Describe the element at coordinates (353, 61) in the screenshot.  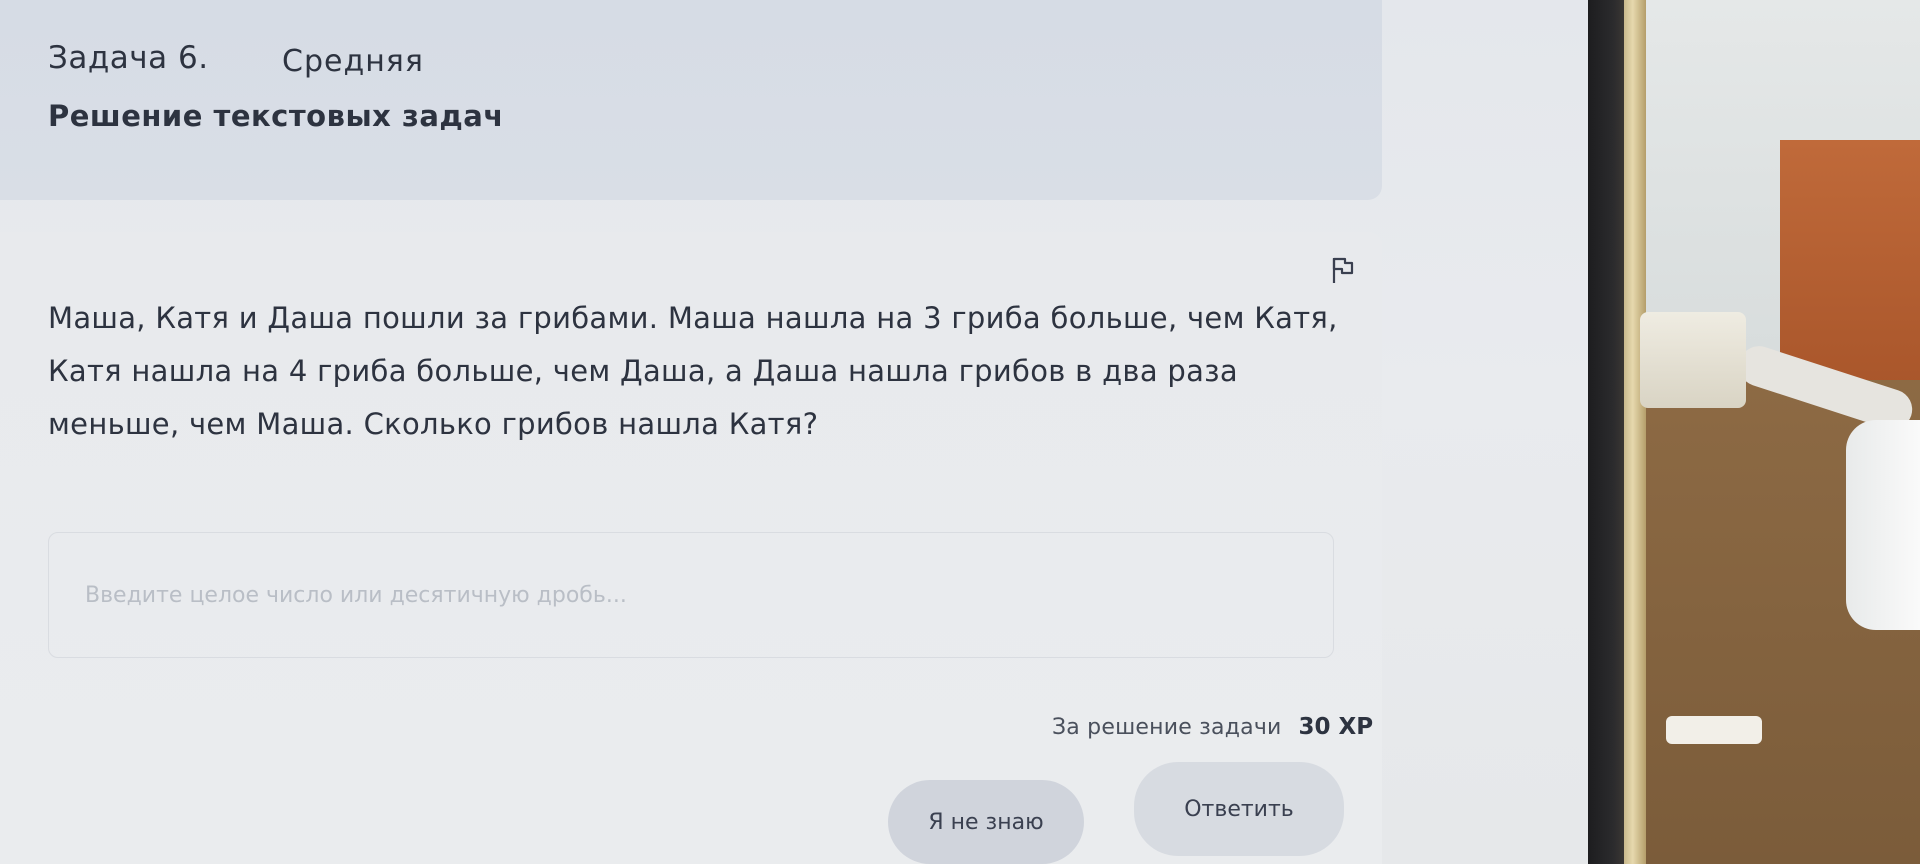
I see `difficulty-label: Средняя` at that location.